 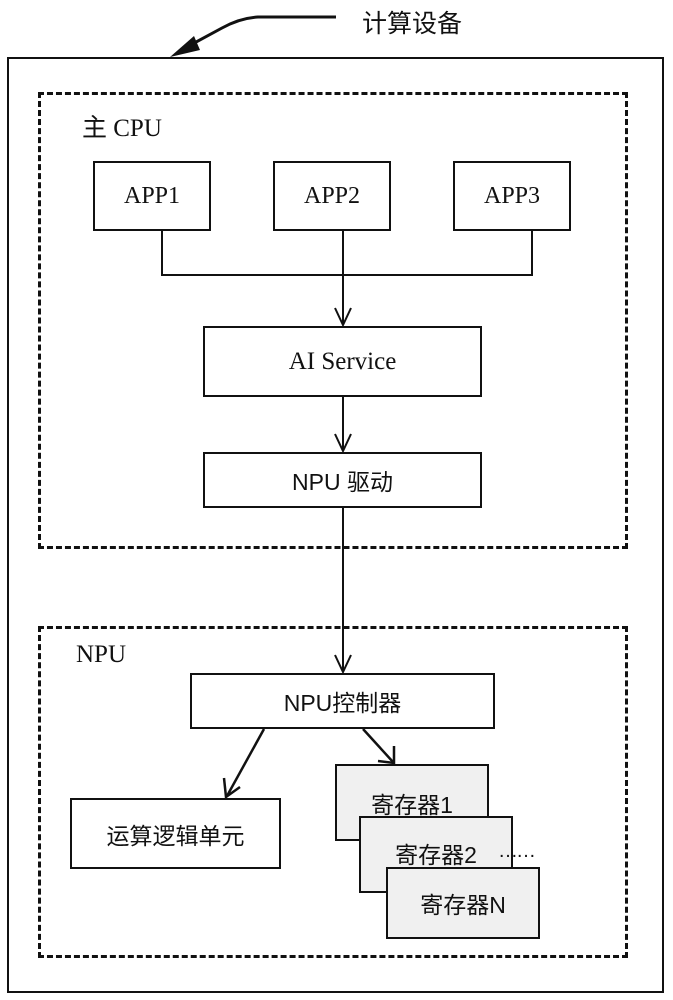 I want to click on title-pointer-arrowhead, so click(x=185, y=46).